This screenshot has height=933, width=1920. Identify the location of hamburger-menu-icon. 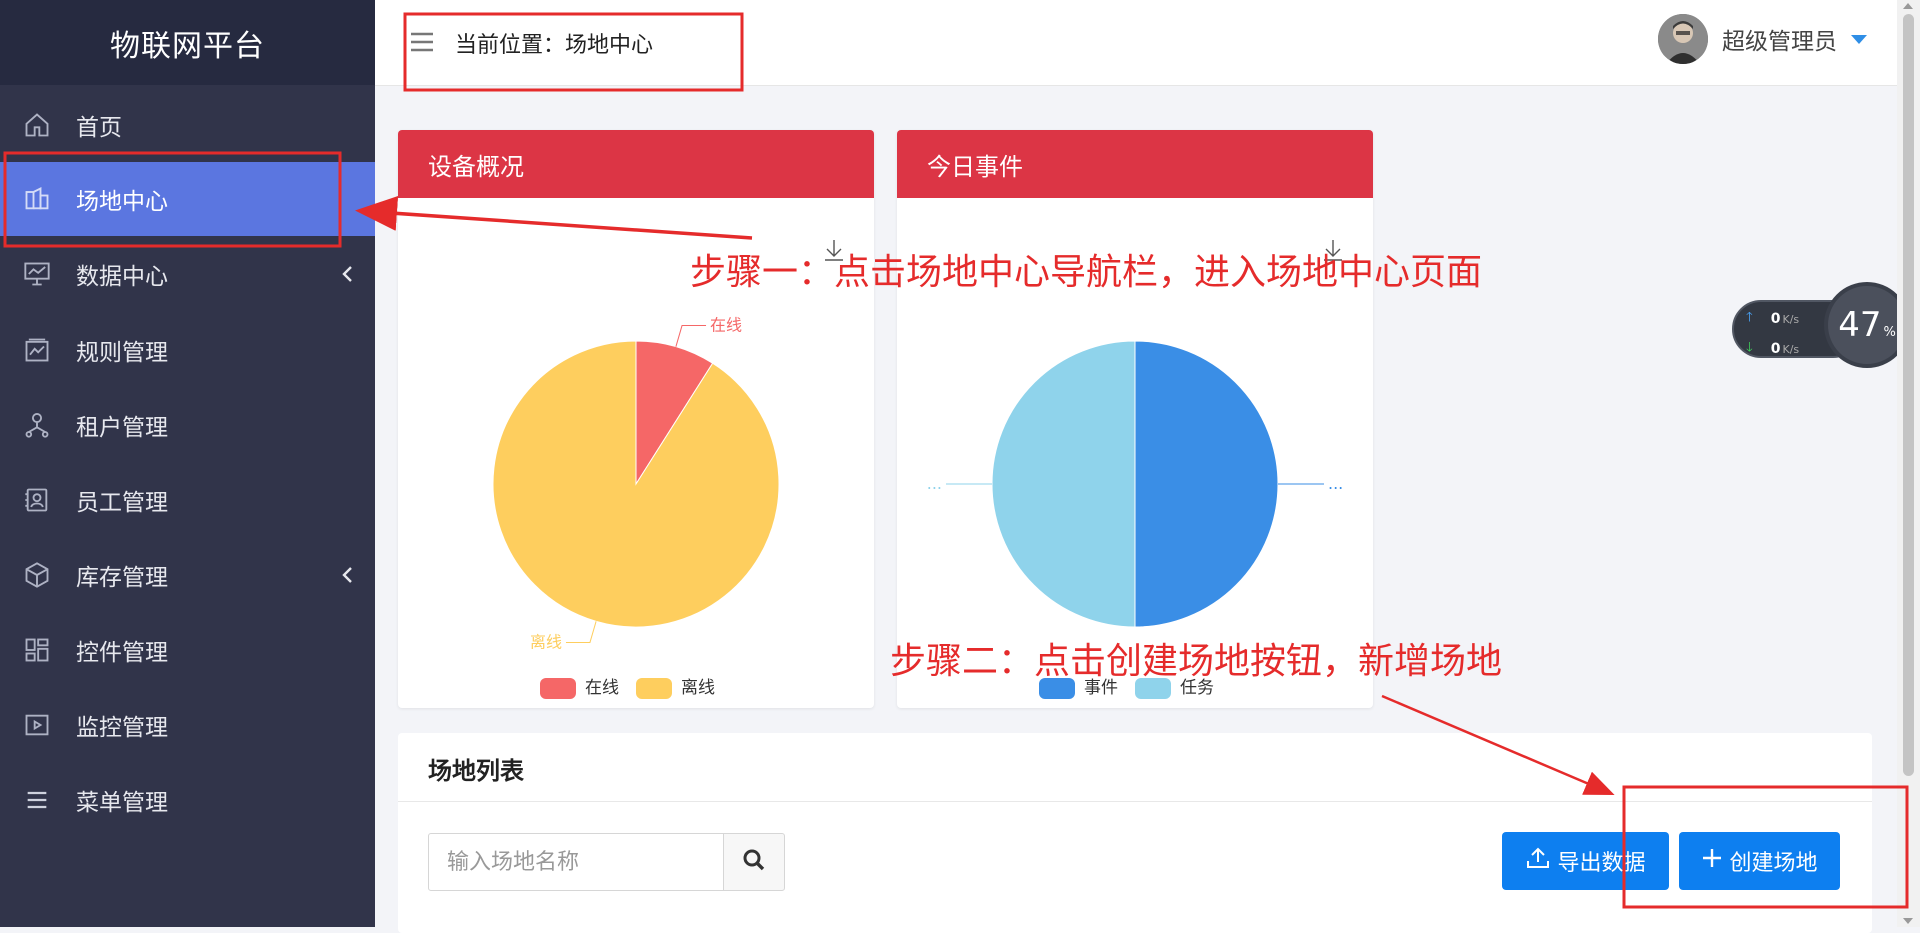
(422, 42).